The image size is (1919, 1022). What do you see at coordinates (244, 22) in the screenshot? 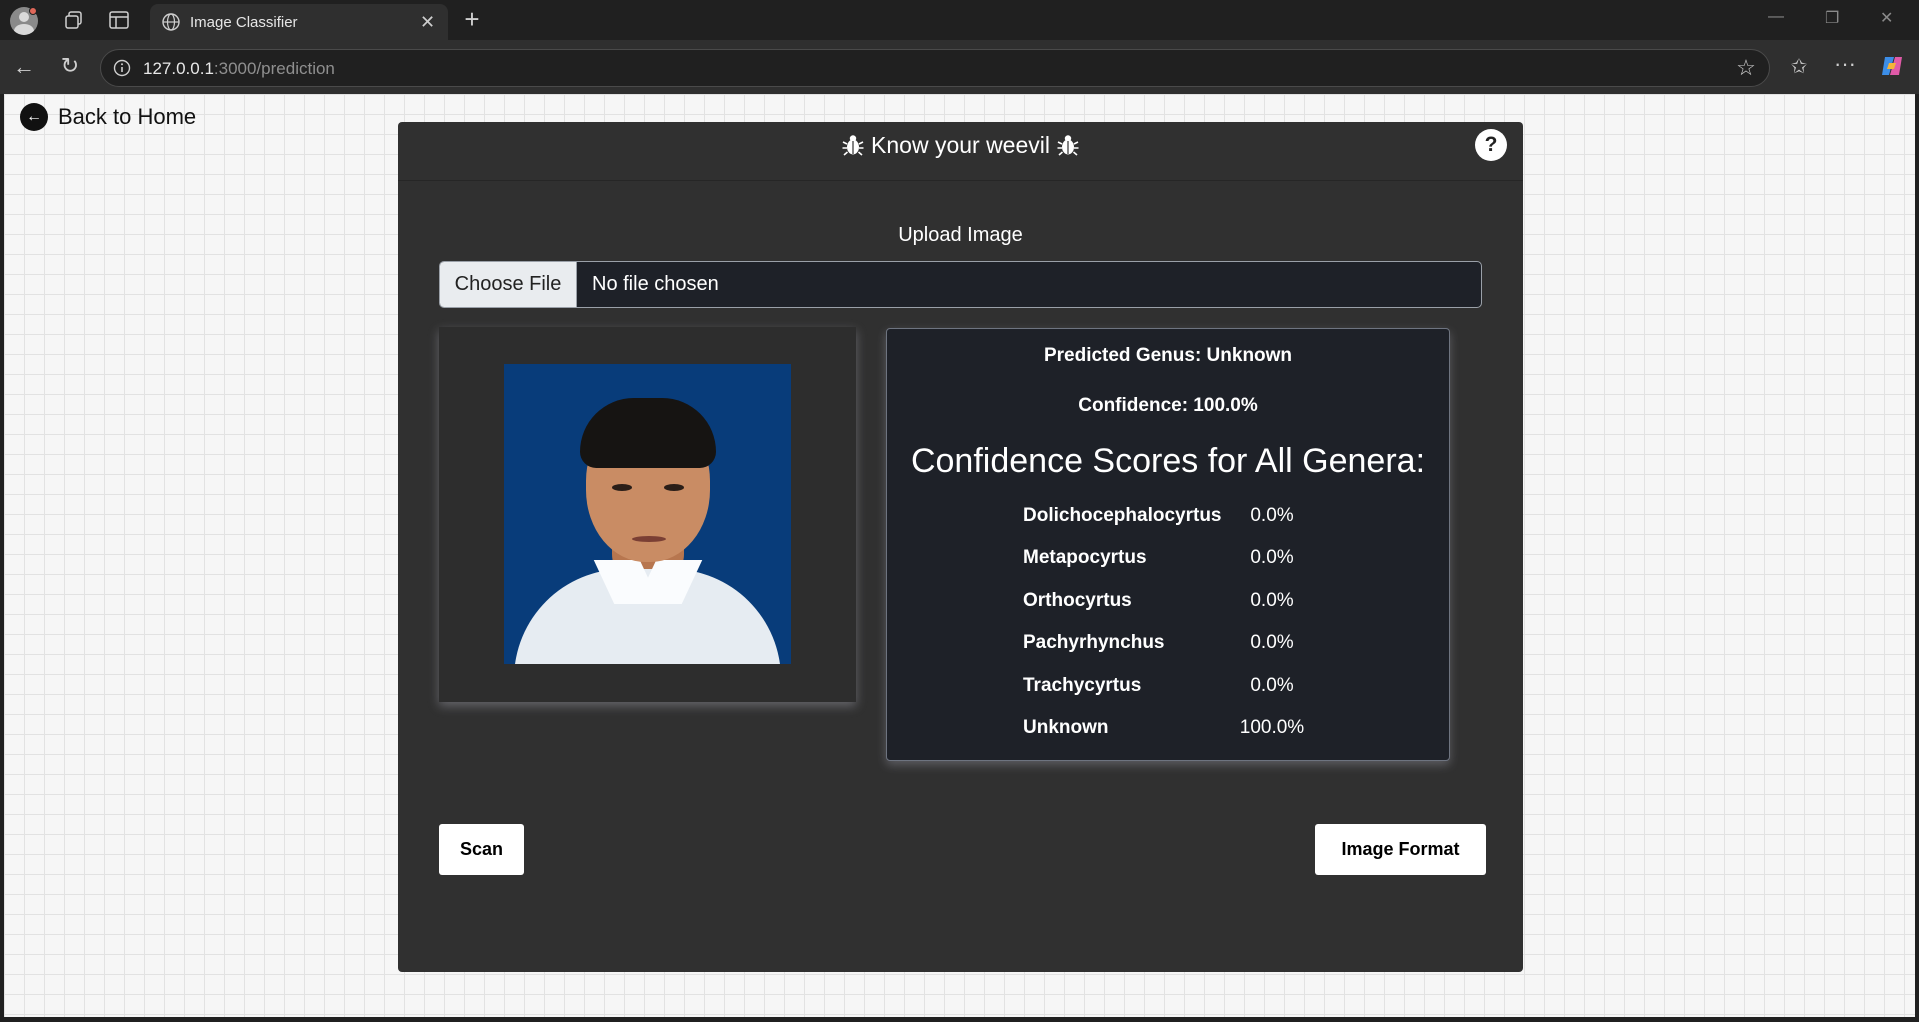
I see `tab-title: Image Classifier` at bounding box center [244, 22].